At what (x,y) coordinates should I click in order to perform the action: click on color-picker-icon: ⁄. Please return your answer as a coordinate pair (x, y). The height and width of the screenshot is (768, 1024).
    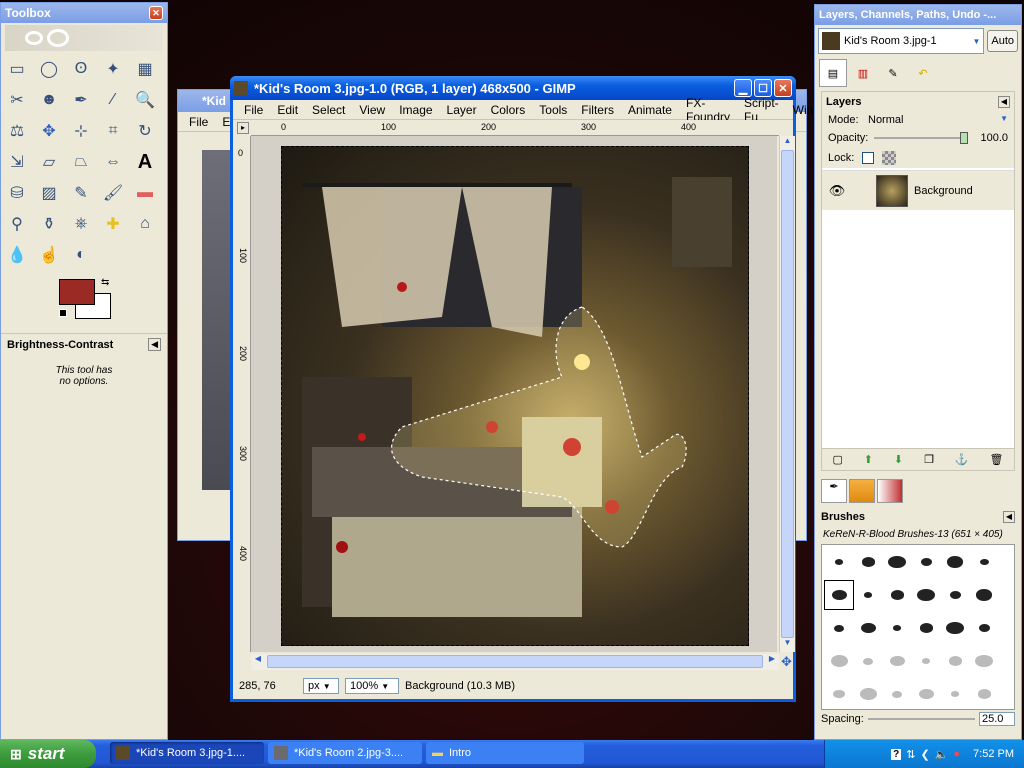
    Looking at the image, I should click on (113, 100).